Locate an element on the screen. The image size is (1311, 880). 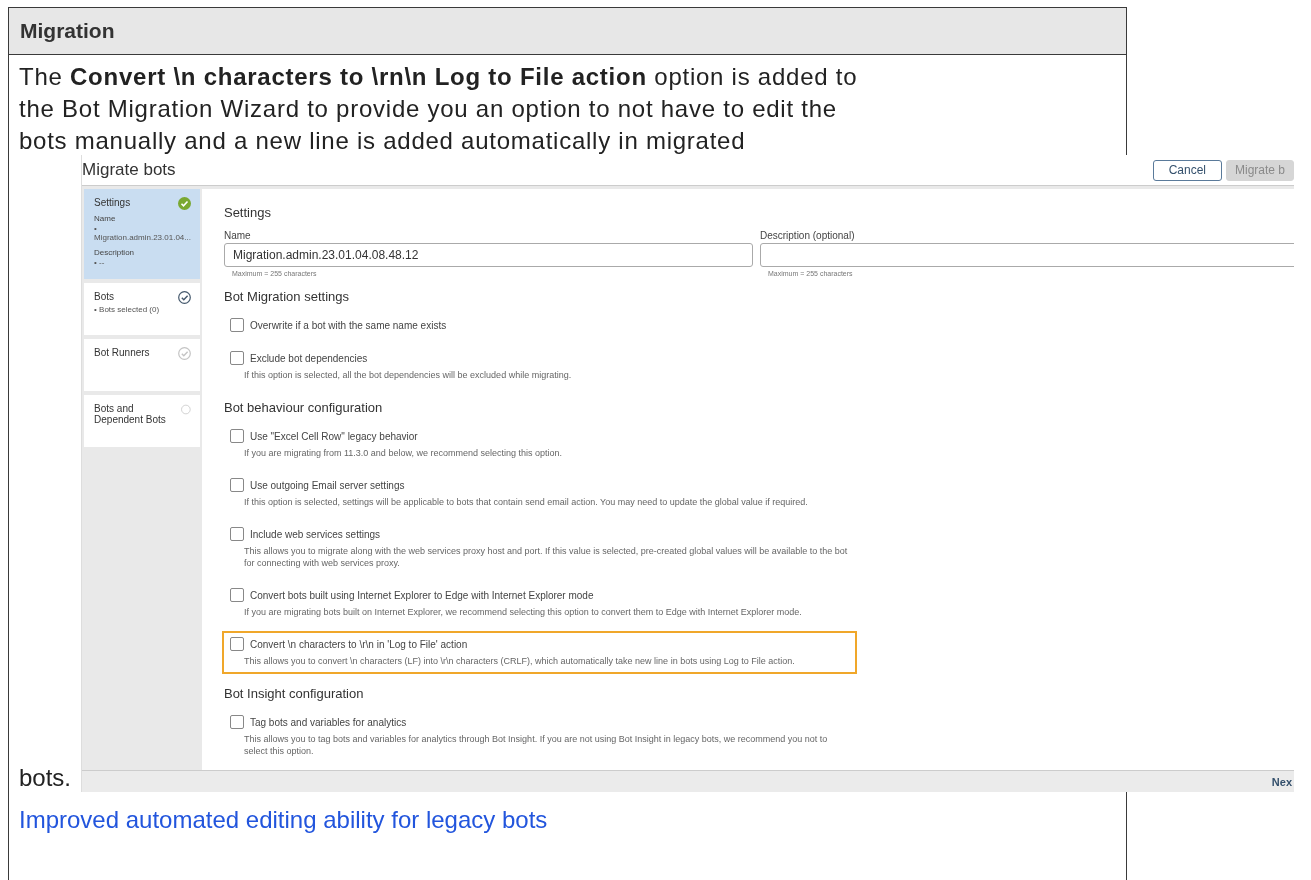
next-button: Nex is located at coordinates (1281, 781).